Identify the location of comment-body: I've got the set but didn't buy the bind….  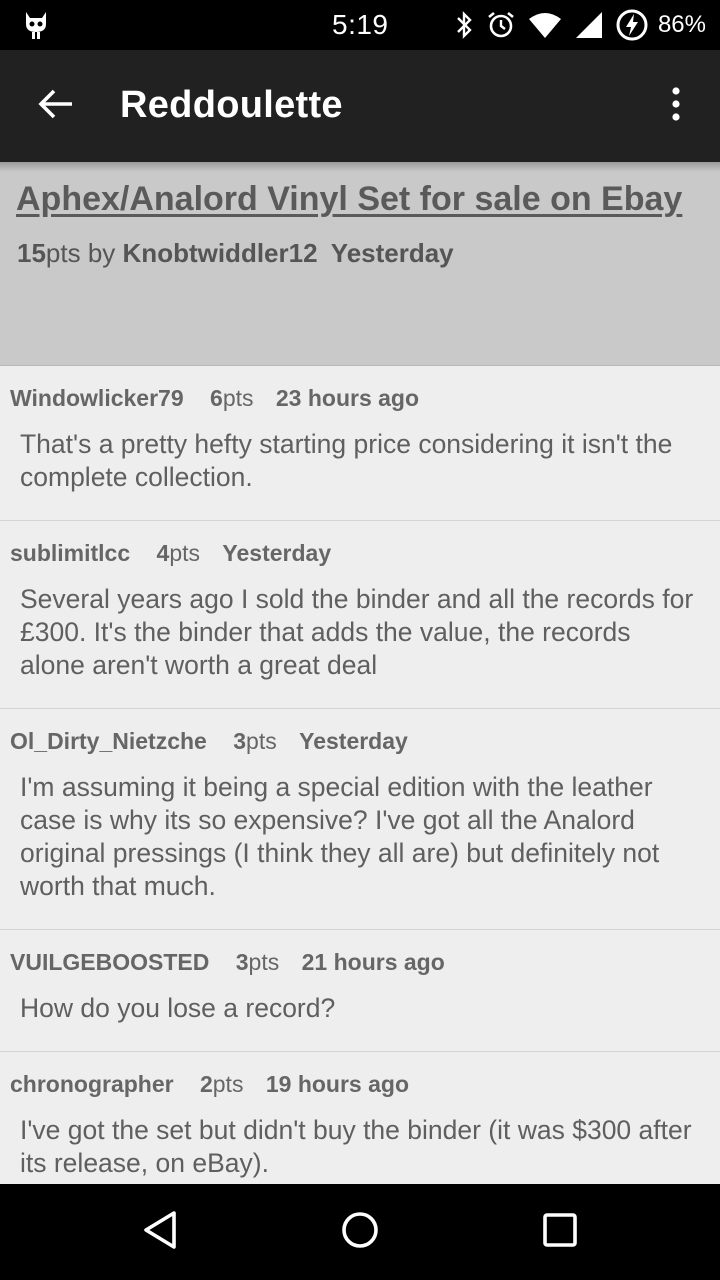
(356, 1146).